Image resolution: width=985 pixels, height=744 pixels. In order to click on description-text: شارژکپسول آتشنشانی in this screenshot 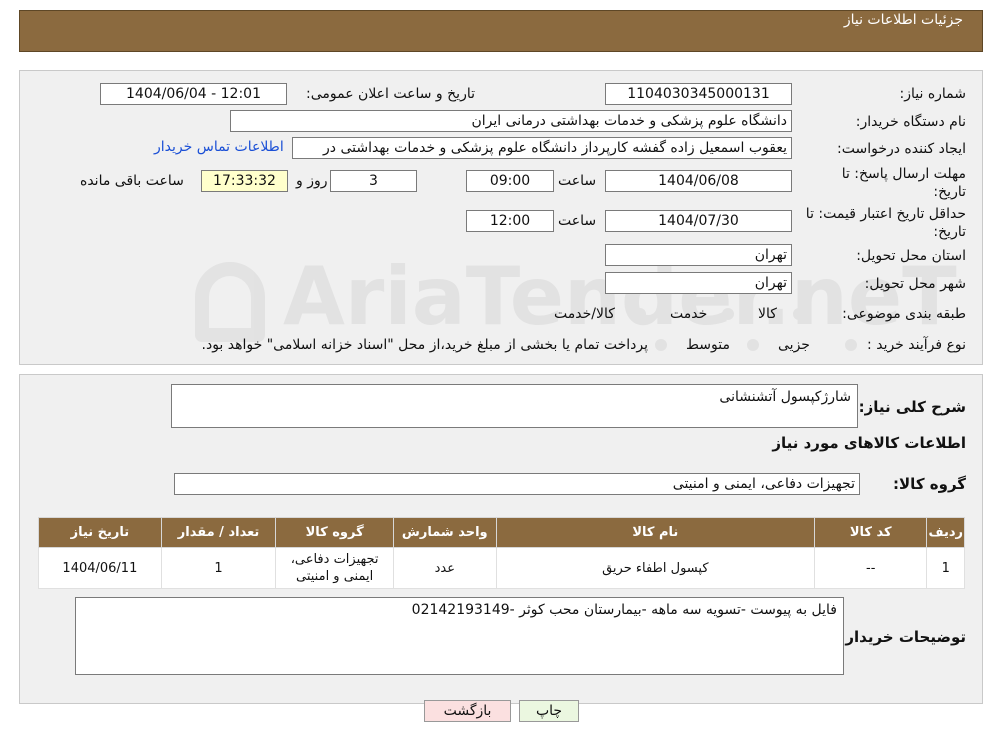, I will do `click(785, 397)`.